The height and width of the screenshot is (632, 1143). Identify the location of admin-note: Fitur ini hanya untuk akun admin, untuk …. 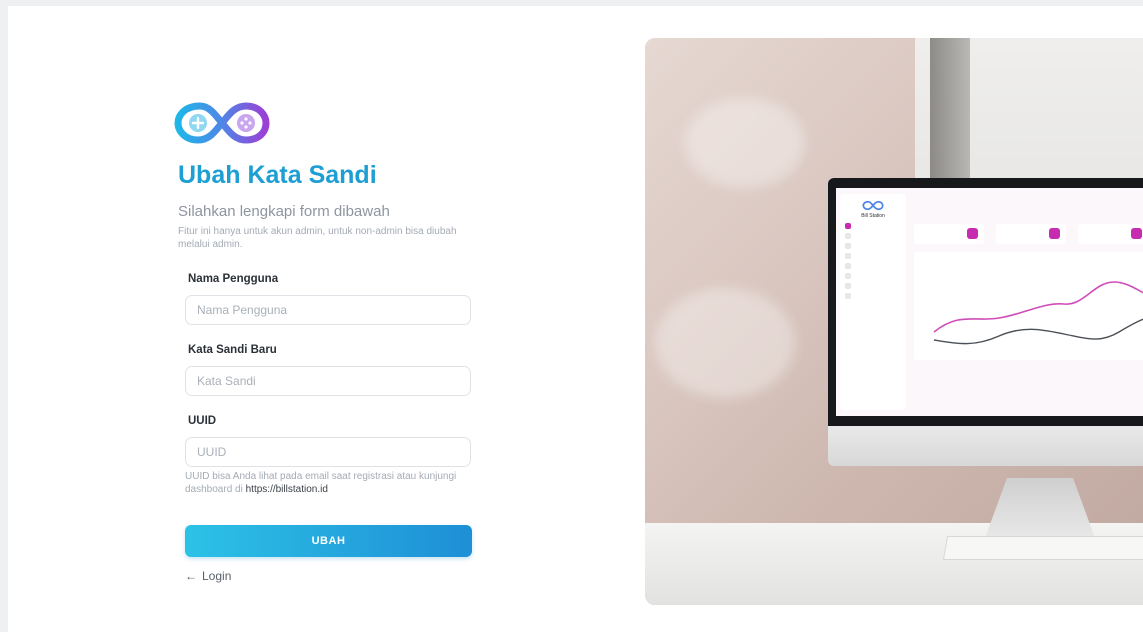
(317, 238).